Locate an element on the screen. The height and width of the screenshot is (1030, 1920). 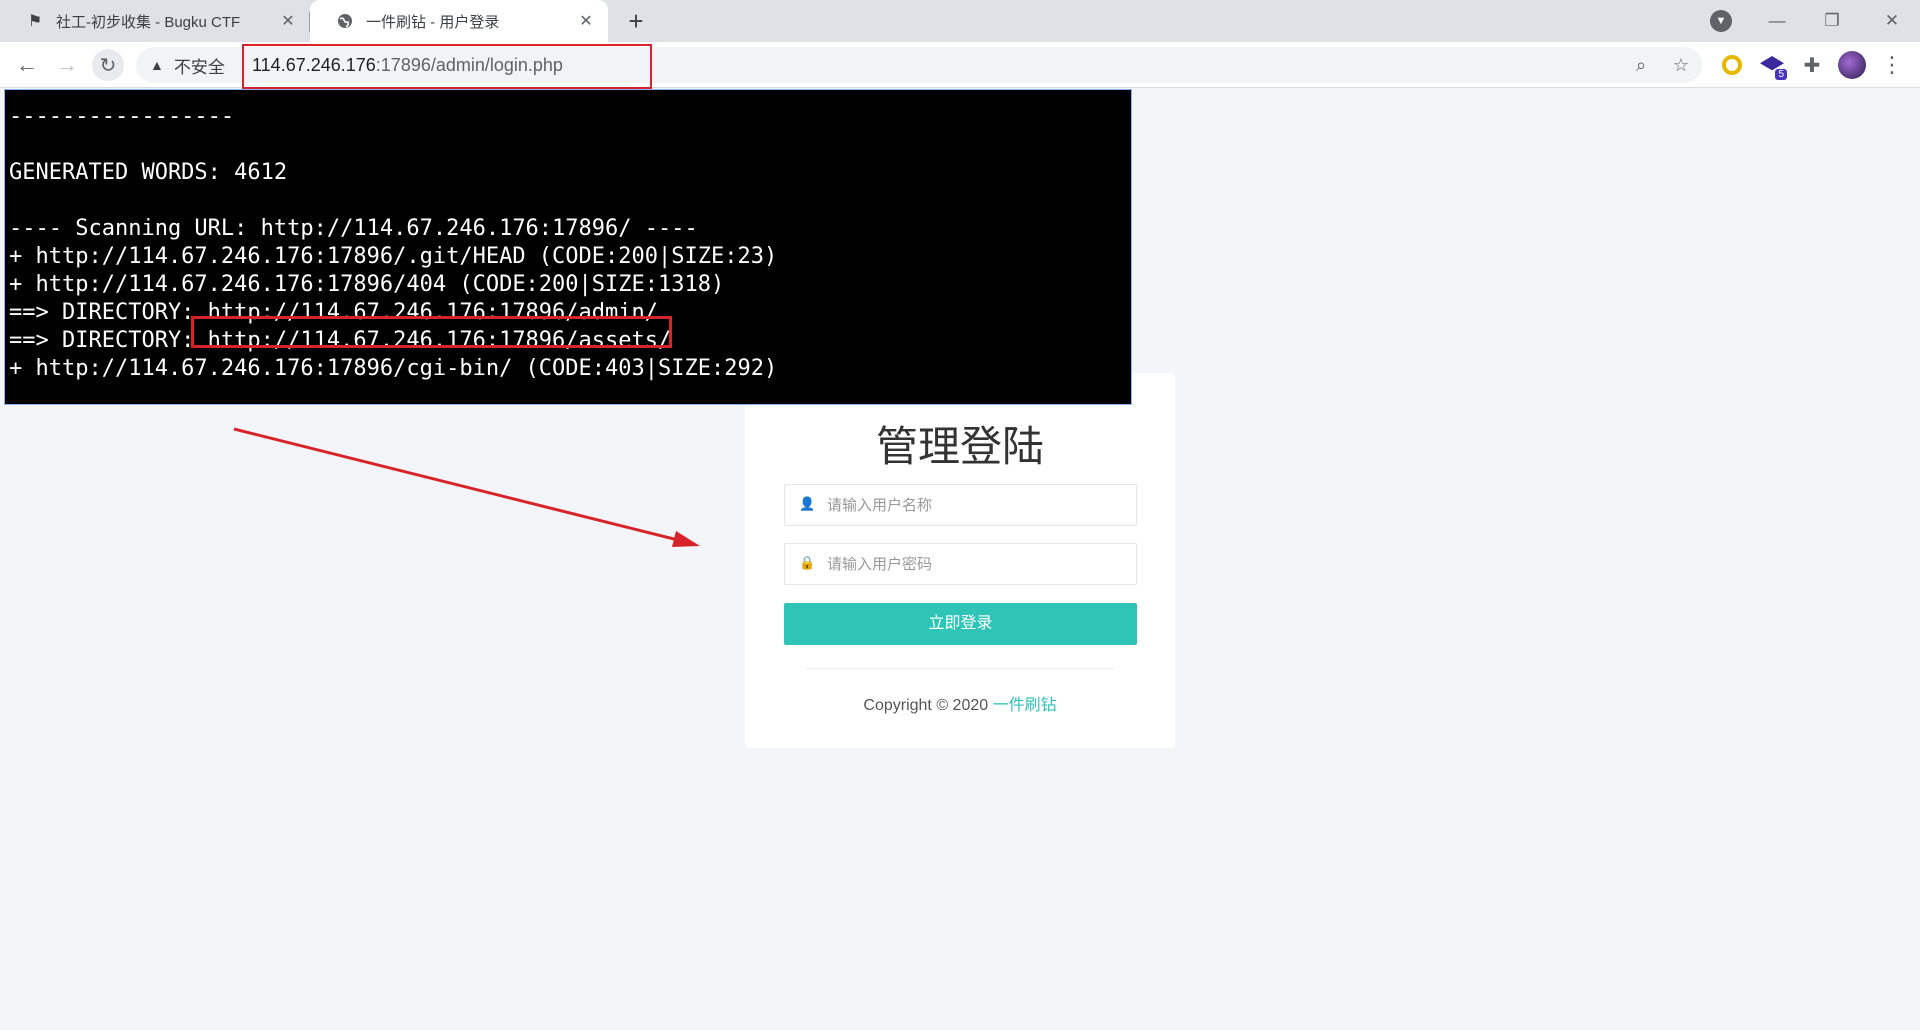
username-field: 👤 is located at coordinates (960, 505).